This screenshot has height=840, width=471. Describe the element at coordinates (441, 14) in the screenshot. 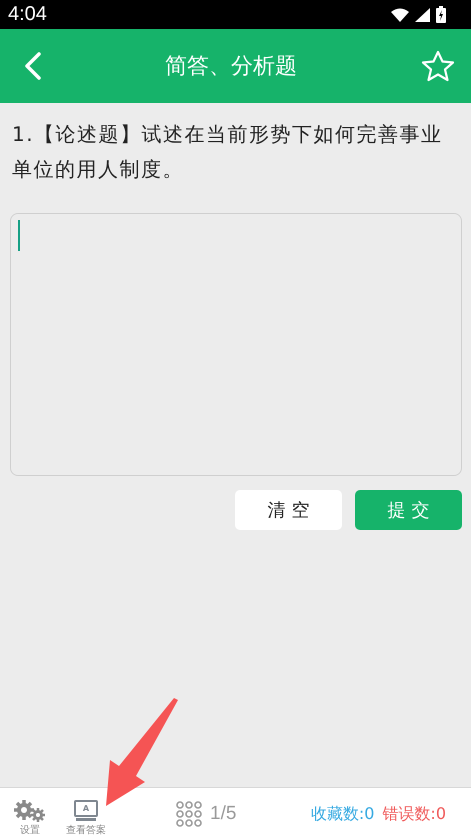

I see `battery-icon` at that location.